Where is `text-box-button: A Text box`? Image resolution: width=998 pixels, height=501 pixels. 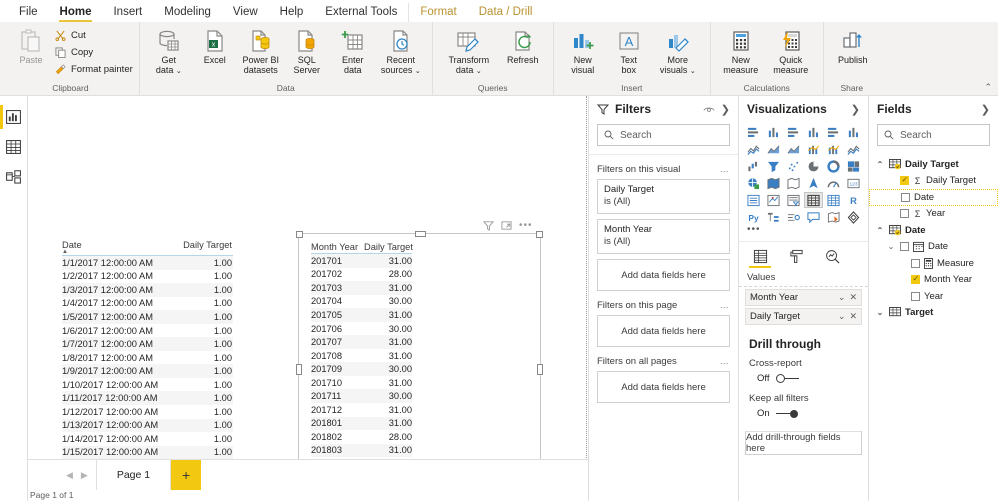
text-box-button: A Text box is located at coordinates (629, 50).